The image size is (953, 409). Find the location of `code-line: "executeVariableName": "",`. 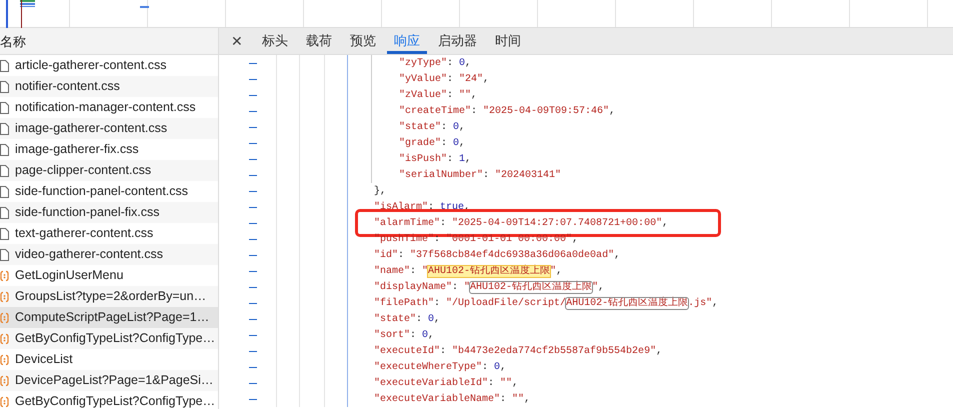

code-line: "executeVariableName": "", is located at coordinates (451, 399).